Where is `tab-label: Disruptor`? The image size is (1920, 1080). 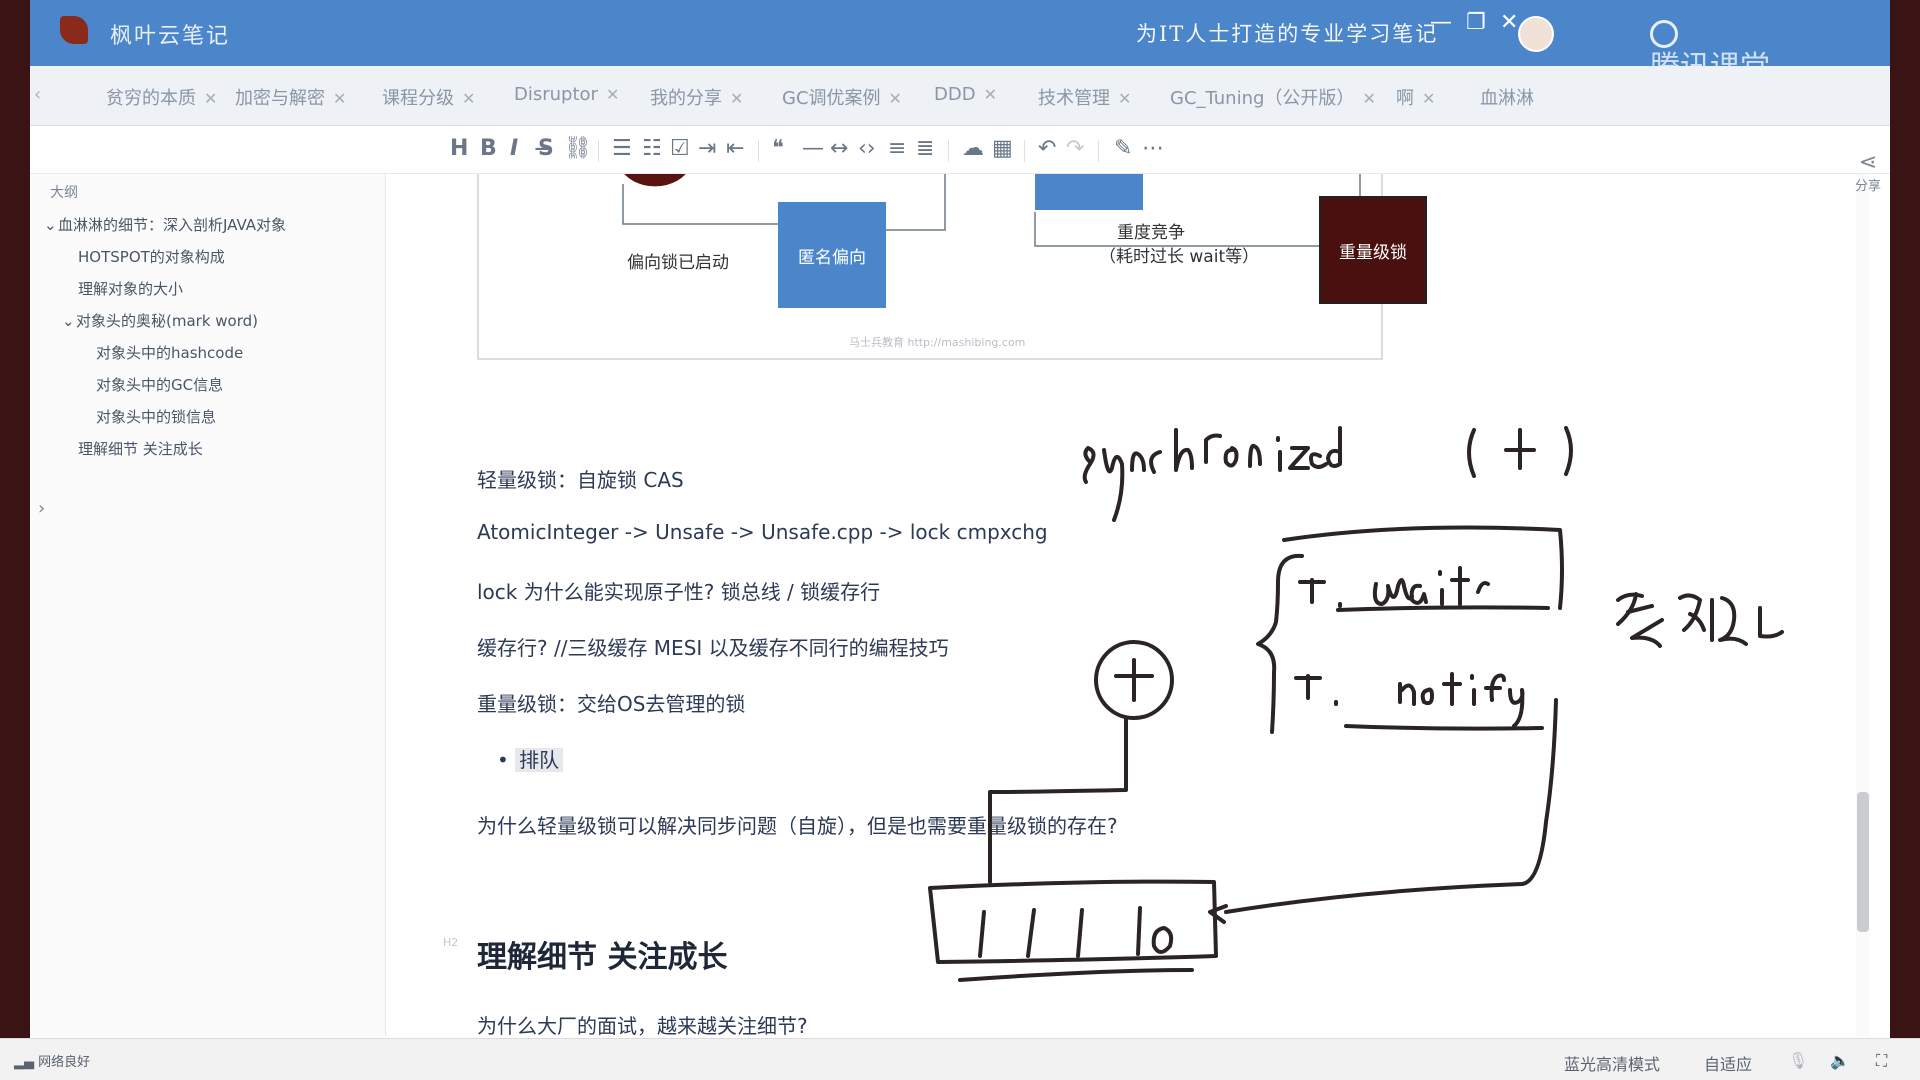 tab-label: Disruptor is located at coordinates (556, 94).